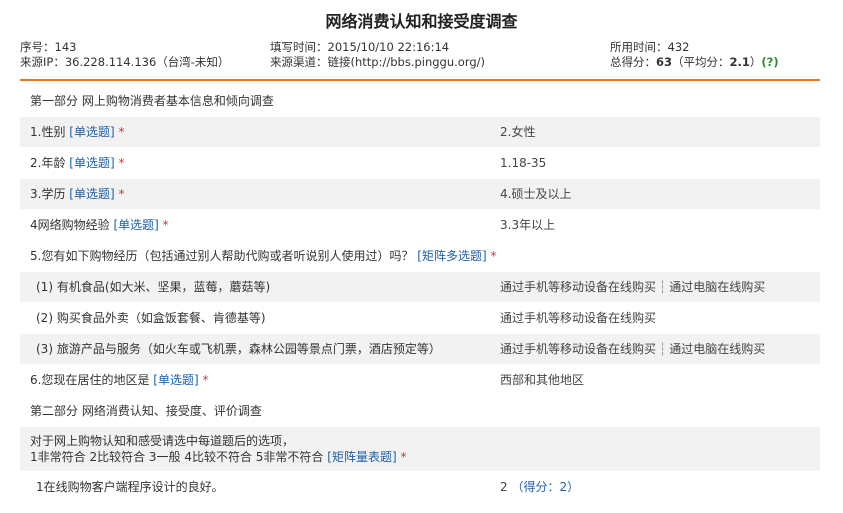 The image size is (843, 513). I want to click on serial-line: 序号：143, so click(124, 47).